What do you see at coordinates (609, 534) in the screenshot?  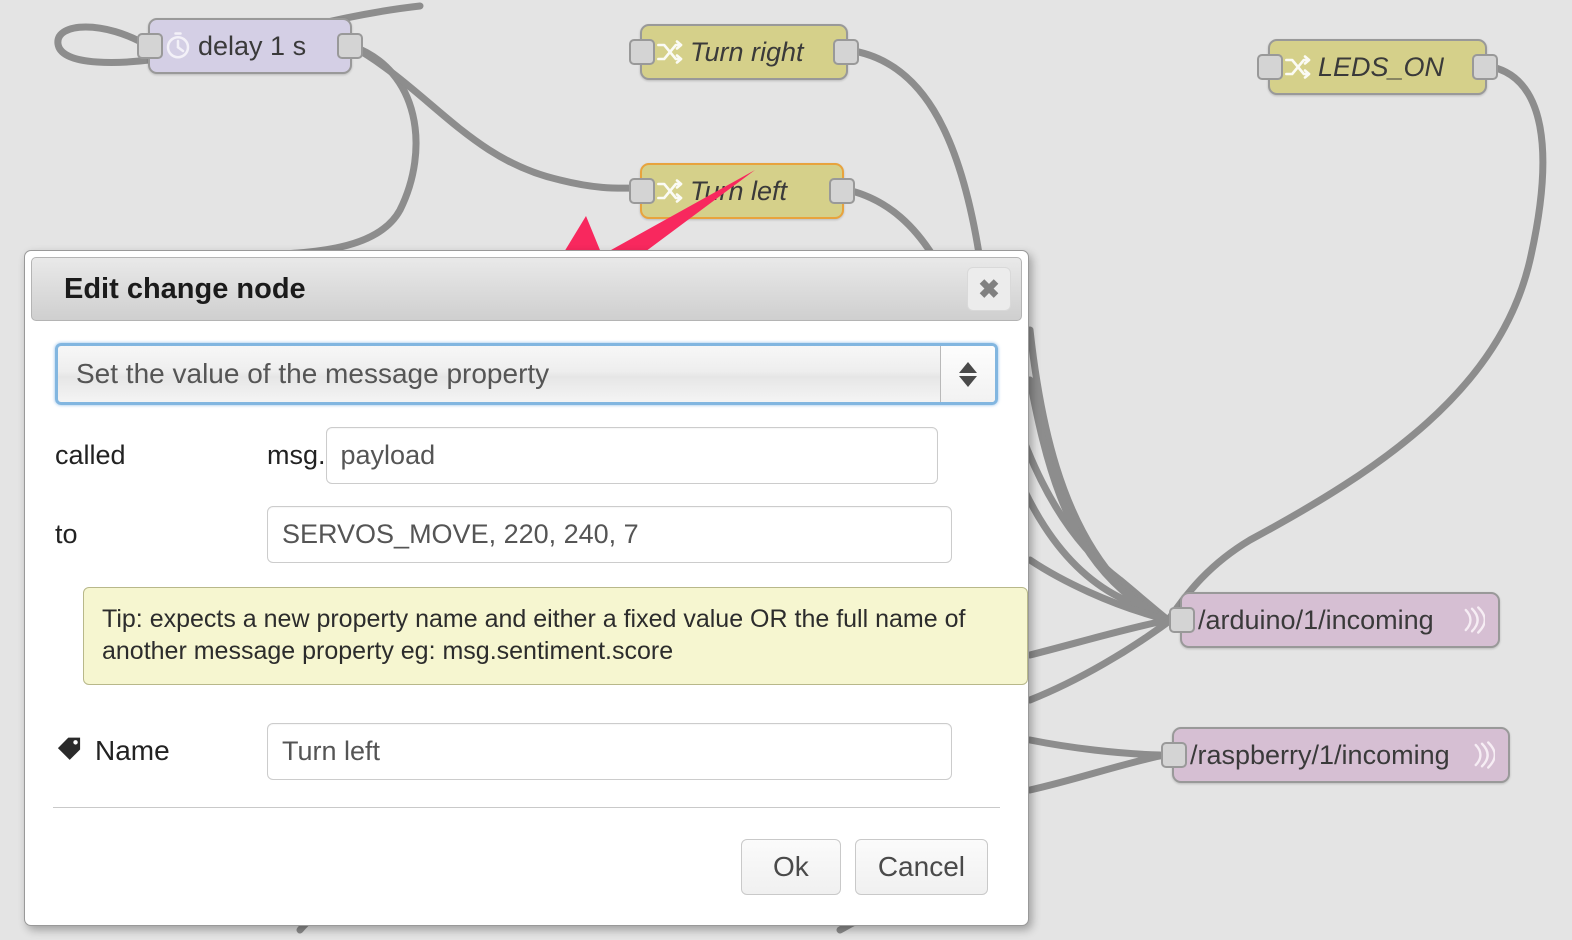 I see `to-value-input` at bounding box center [609, 534].